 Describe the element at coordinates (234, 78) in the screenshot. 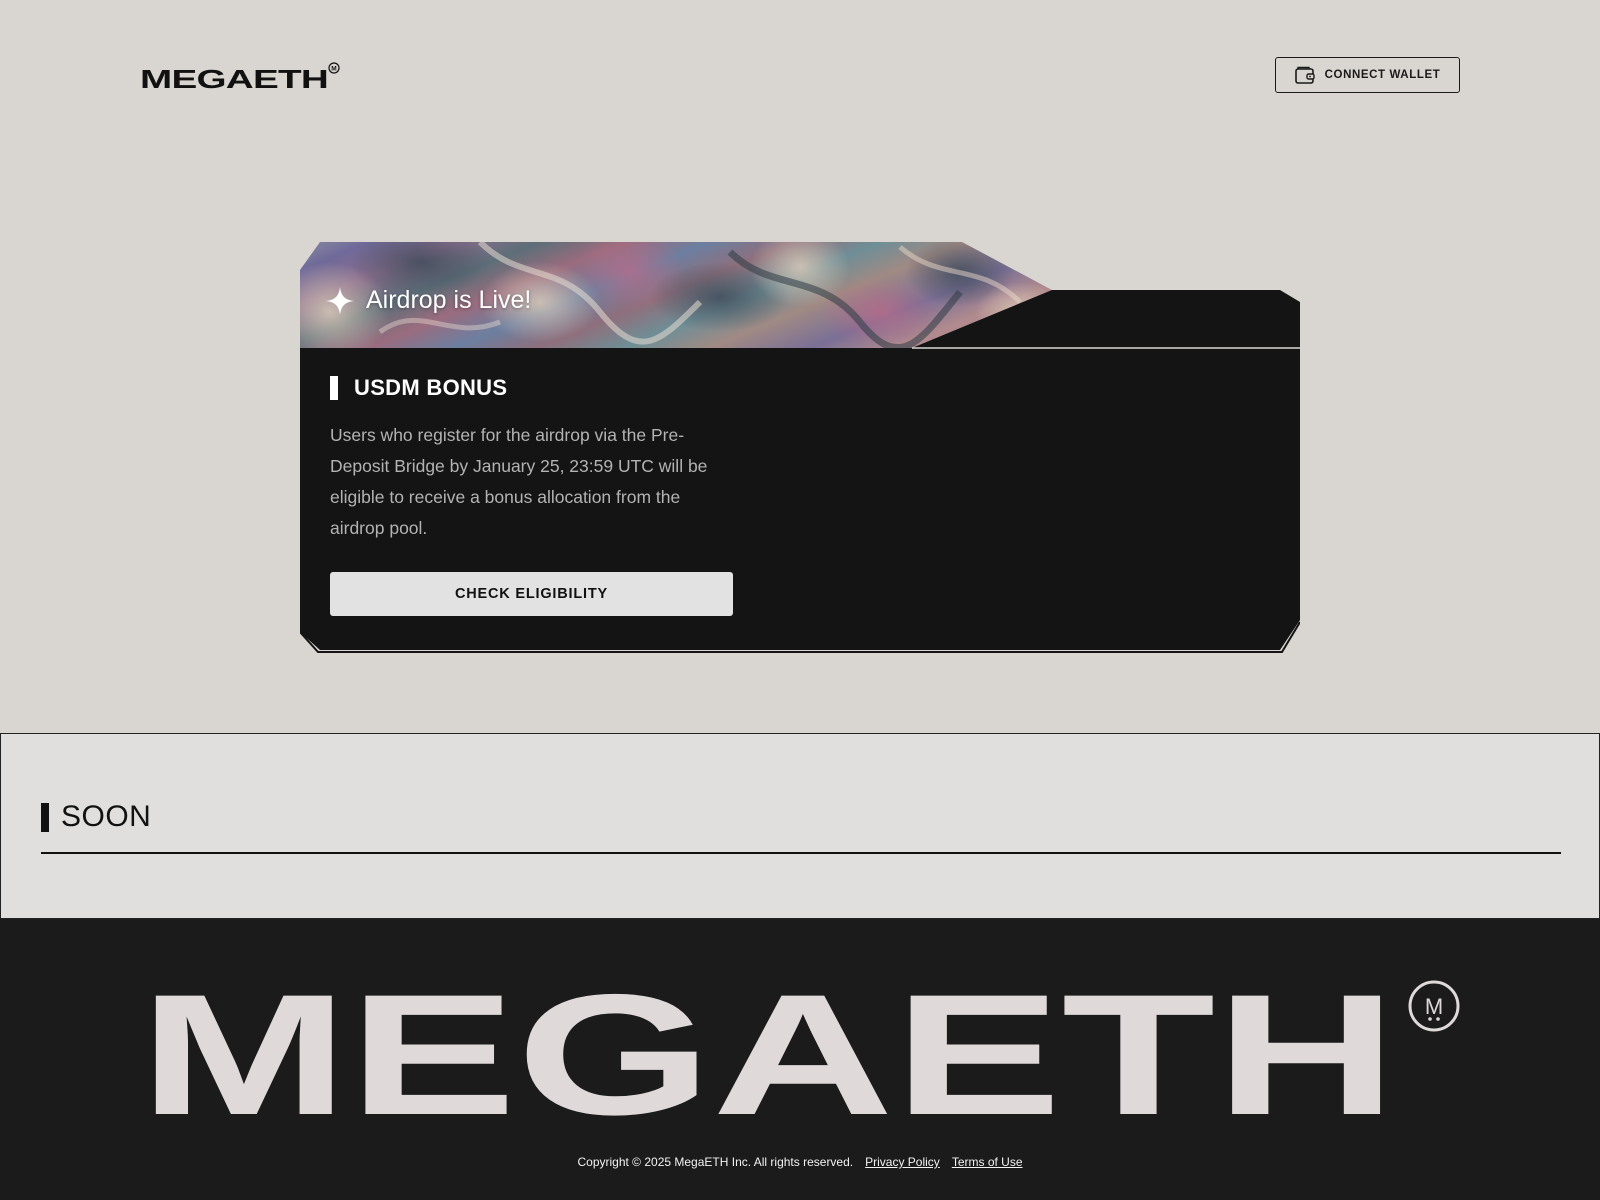

I see `logo-wordmark: MEGAETH` at that location.